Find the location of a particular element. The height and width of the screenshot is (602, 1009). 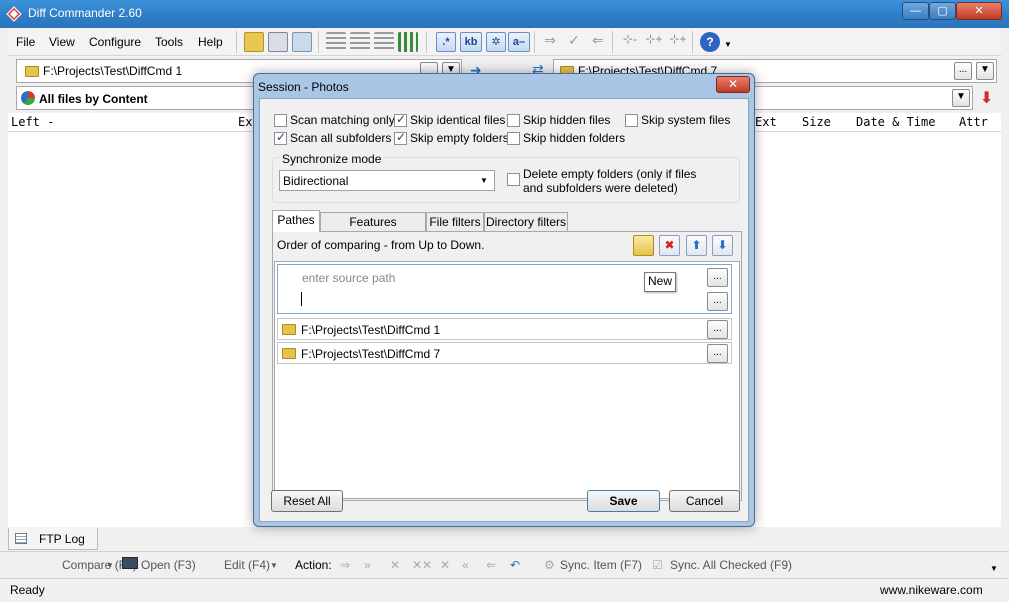

dialog-close-button: ✕ is located at coordinates (733, 84).